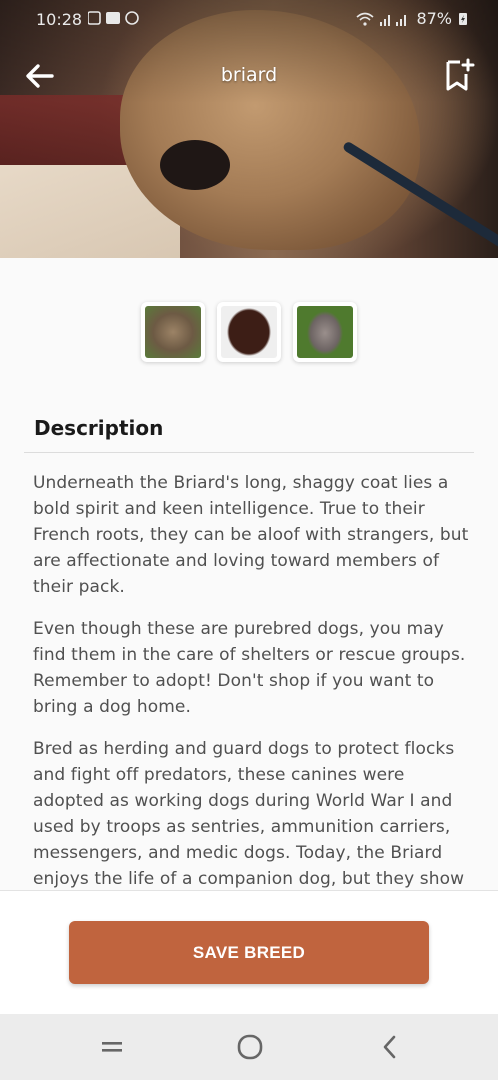 Image resolution: width=498 pixels, height=1080 pixels. I want to click on battery-percent: 87%, so click(434, 18).